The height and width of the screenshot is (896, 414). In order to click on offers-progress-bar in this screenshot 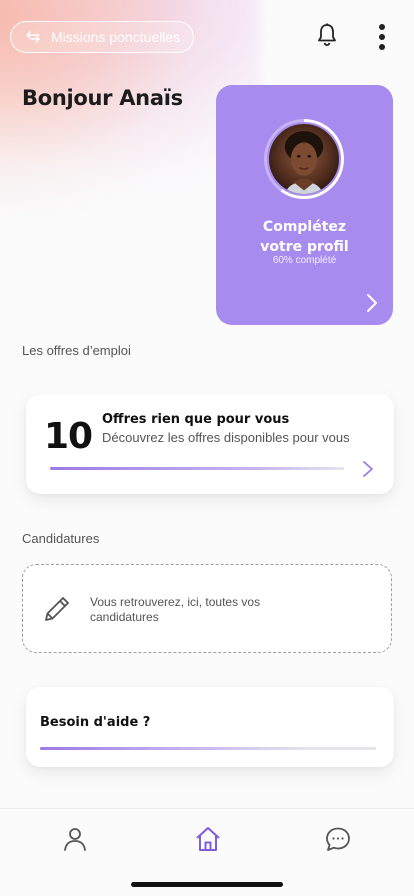, I will do `click(197, 468)`.